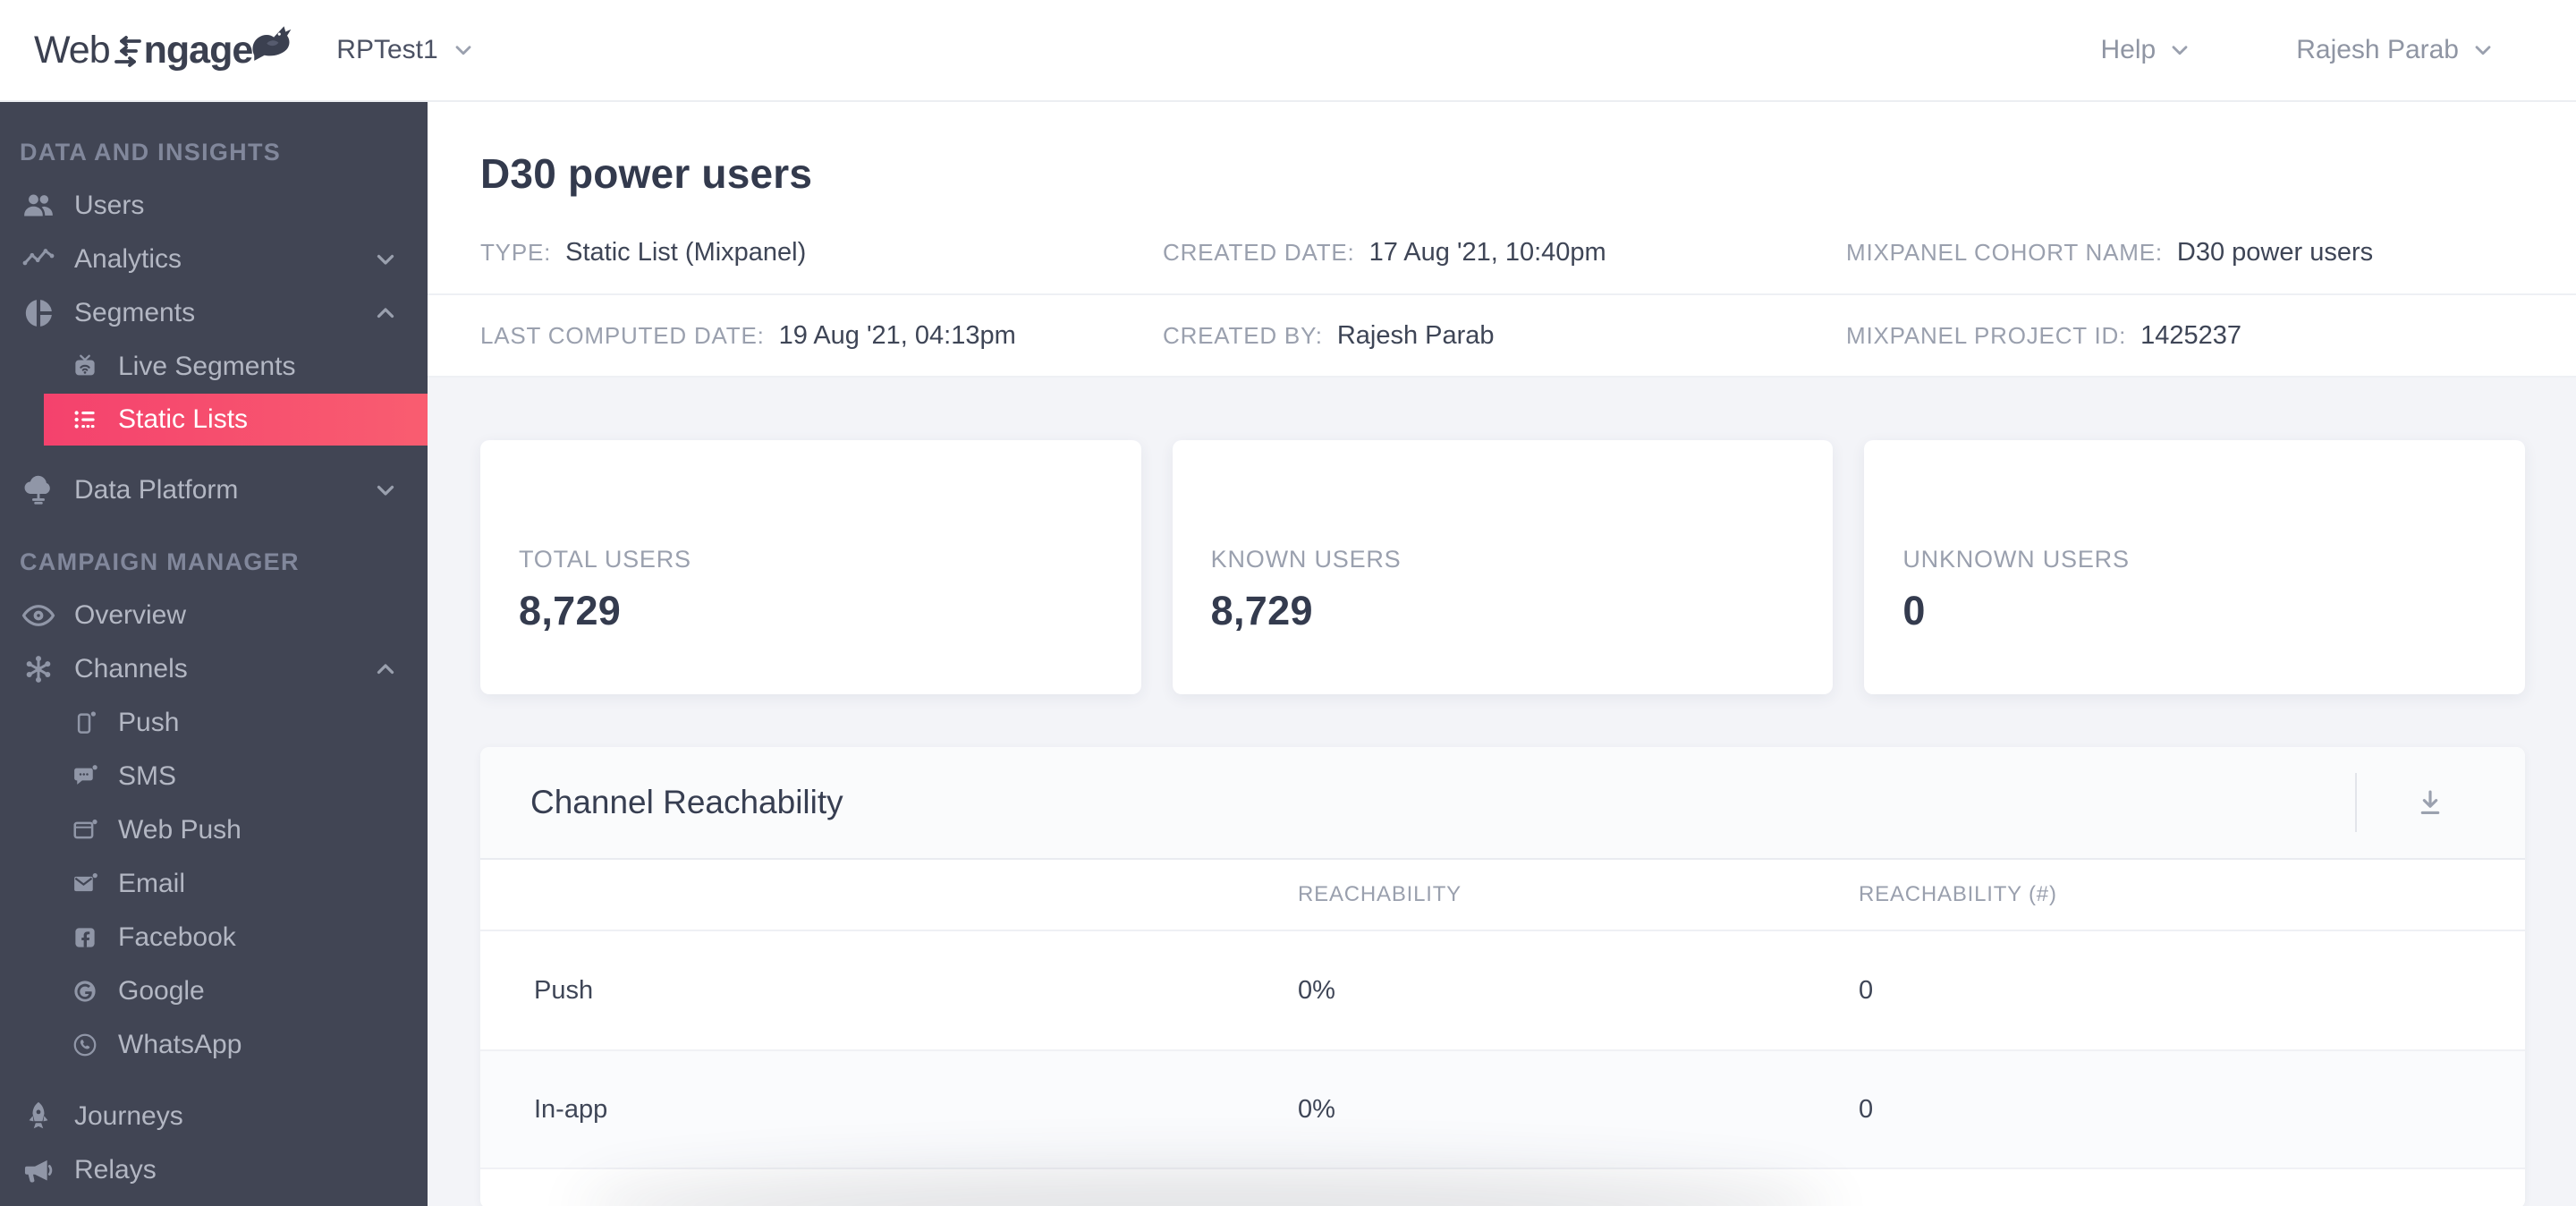 This screenshot has width=2576, height=1206. I want to click on meta-label: MIXPANEL COHORT NAME:, so click(2004, 252).